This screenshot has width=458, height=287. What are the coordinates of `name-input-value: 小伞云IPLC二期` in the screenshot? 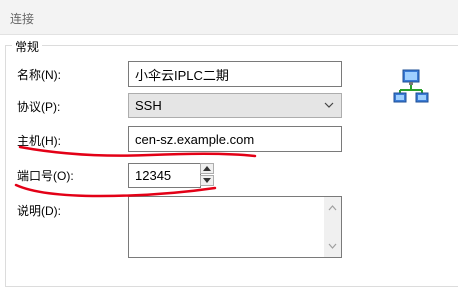 It's located at (182, 75).